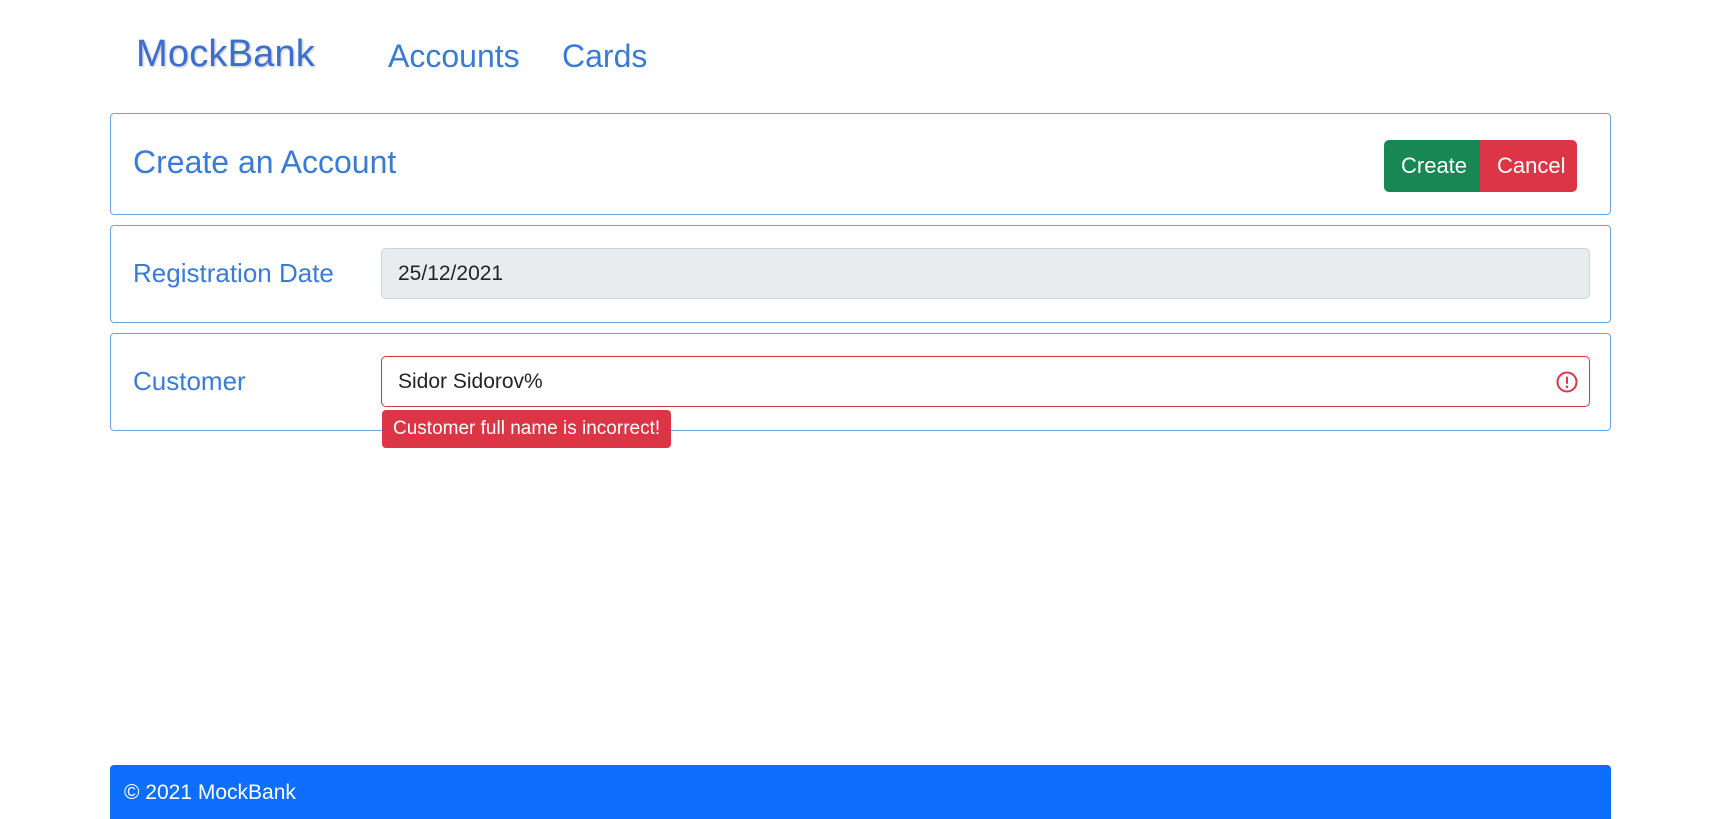  I want to click on customer-card: Customer, so click(860, 382).